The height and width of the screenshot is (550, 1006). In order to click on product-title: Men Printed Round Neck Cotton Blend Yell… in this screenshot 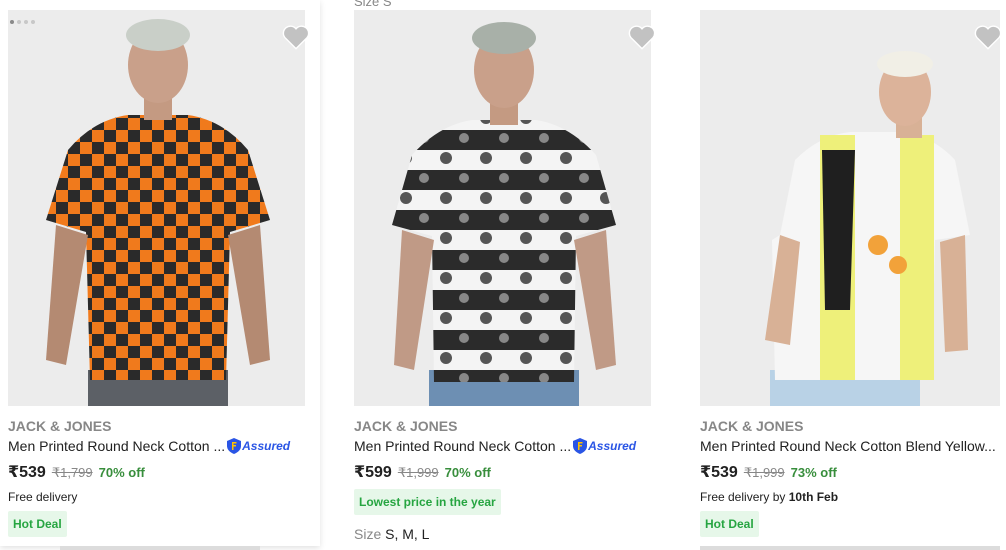, I will do `click(848, 446)`.